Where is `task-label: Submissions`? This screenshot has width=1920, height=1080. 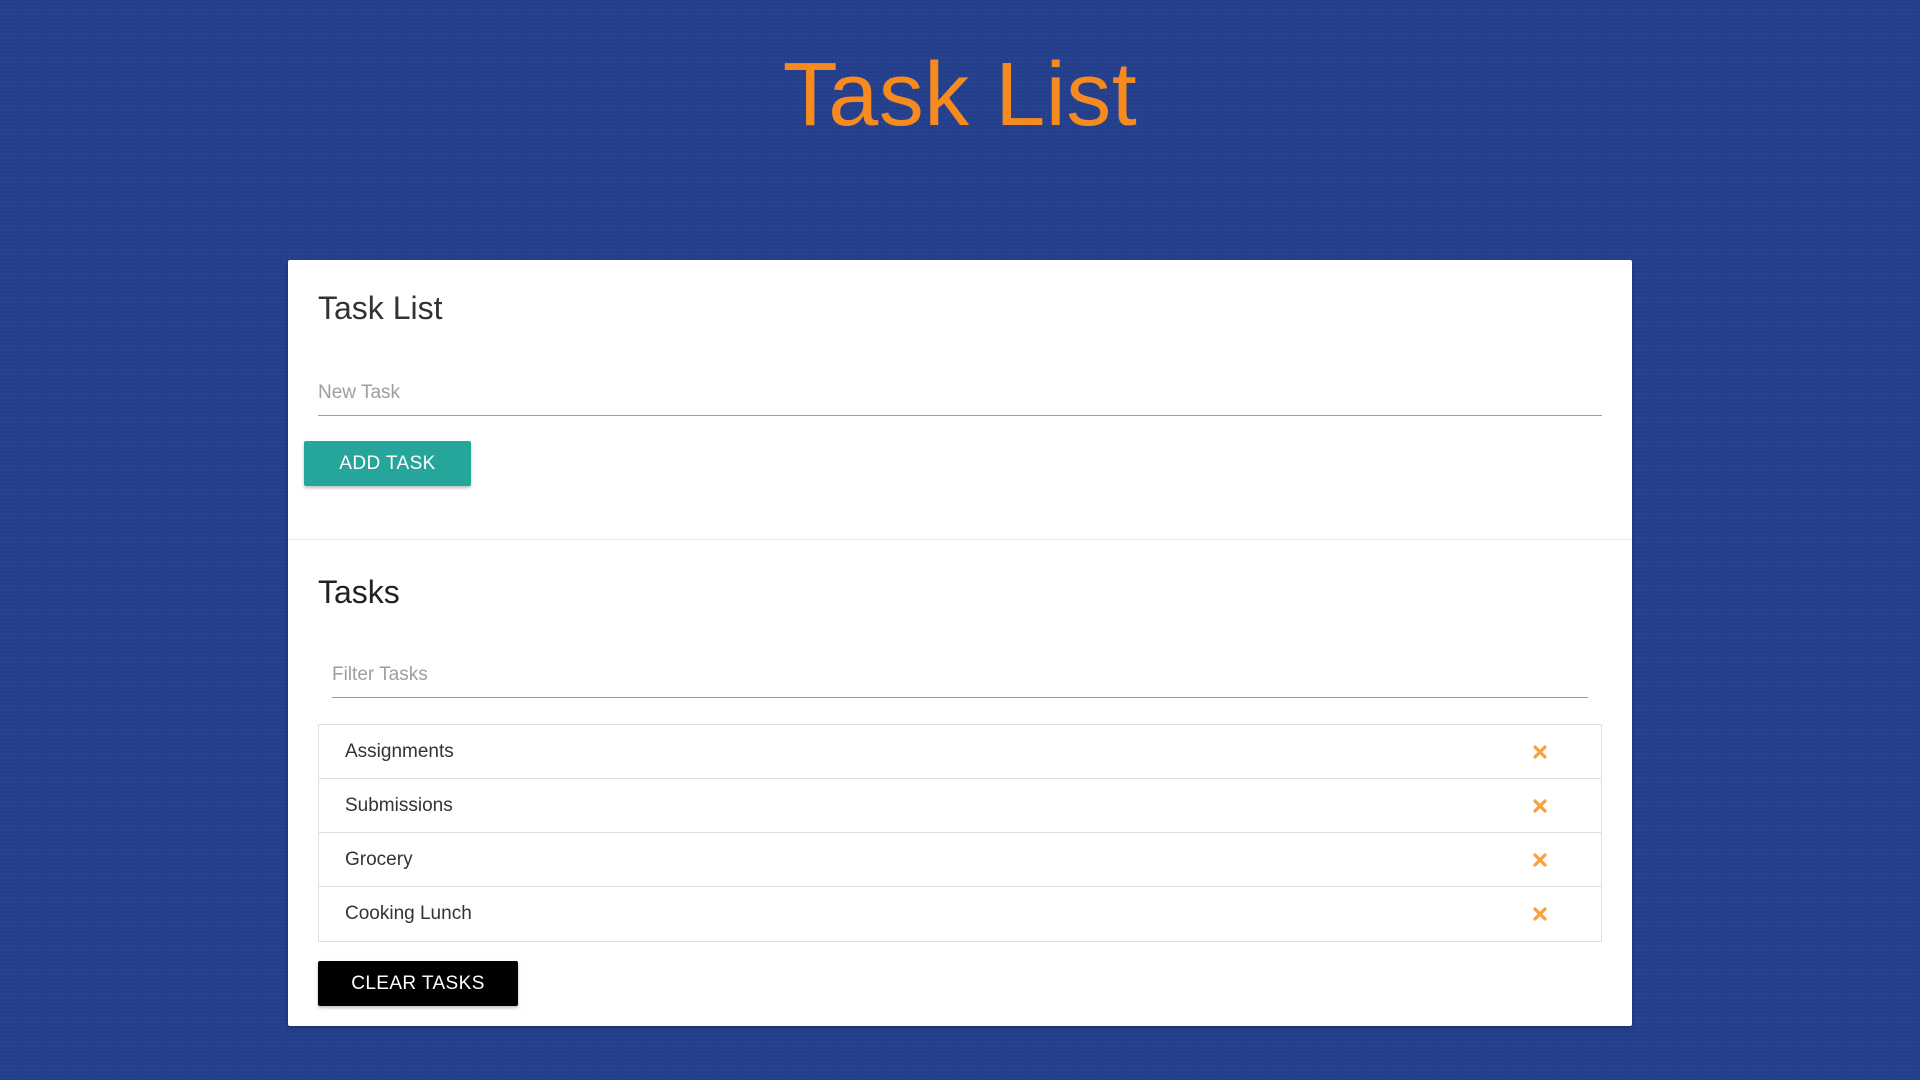 task-label: Submissions is located at coordinates (399, 805).